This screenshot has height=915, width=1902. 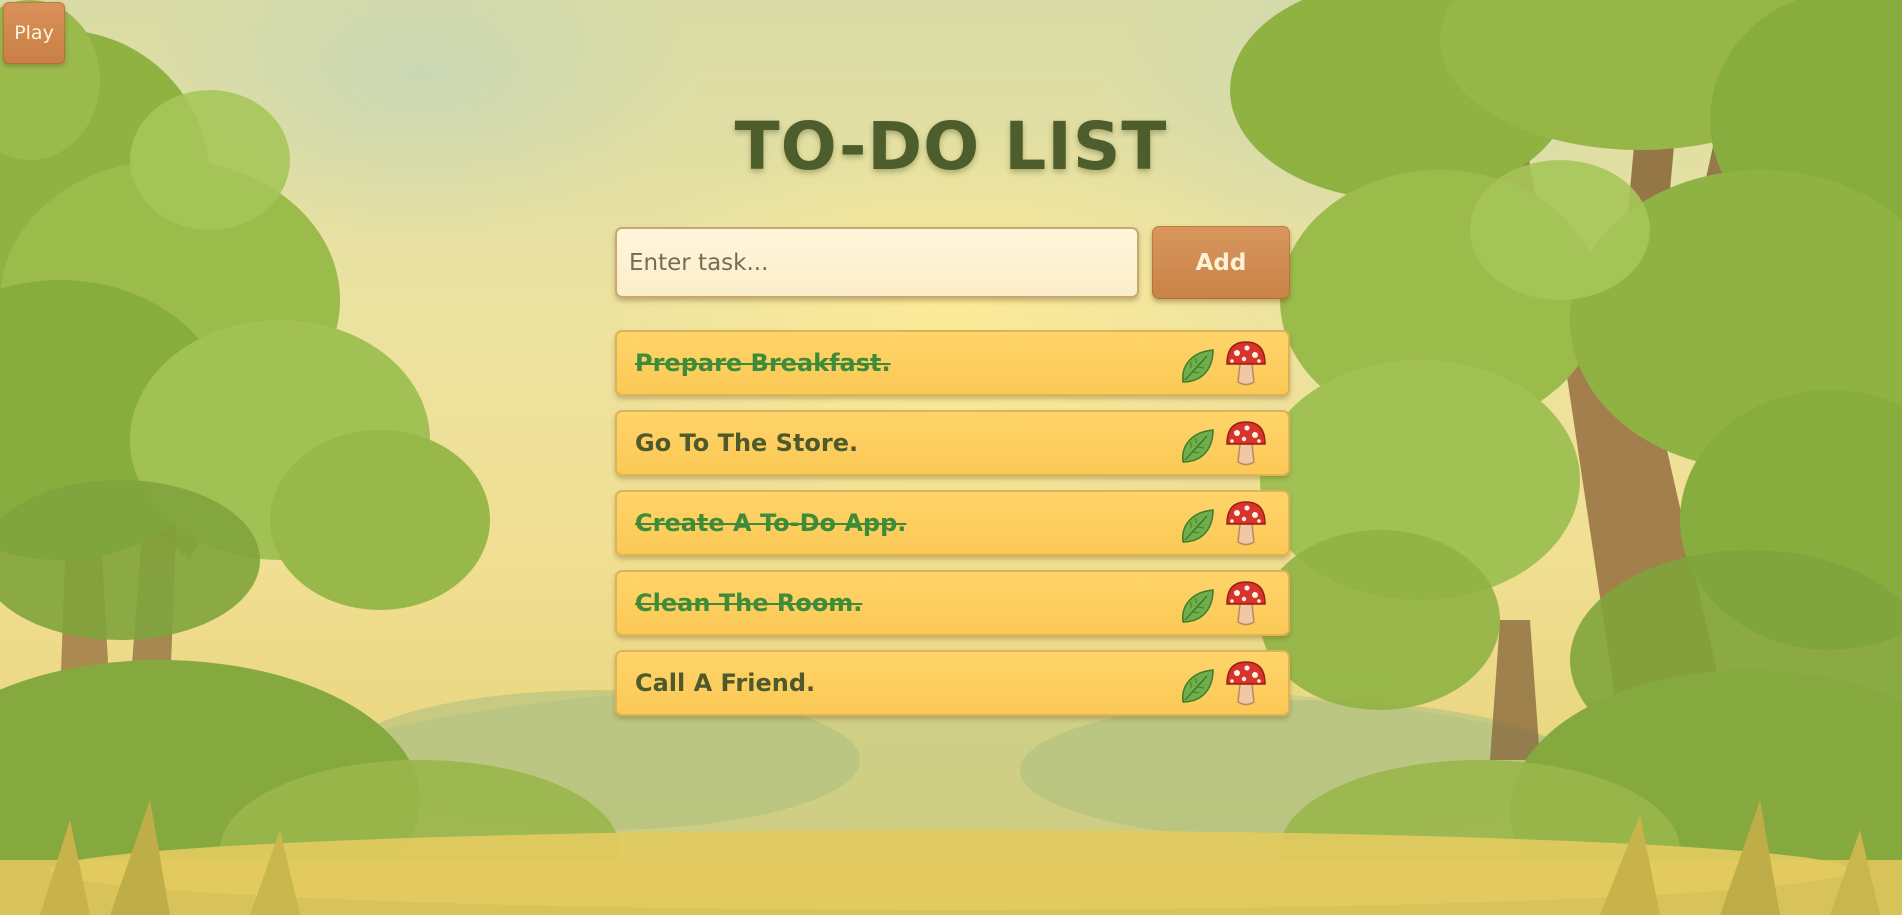 I want to click on add-task-button: Add, so click(x=1221, y=262).